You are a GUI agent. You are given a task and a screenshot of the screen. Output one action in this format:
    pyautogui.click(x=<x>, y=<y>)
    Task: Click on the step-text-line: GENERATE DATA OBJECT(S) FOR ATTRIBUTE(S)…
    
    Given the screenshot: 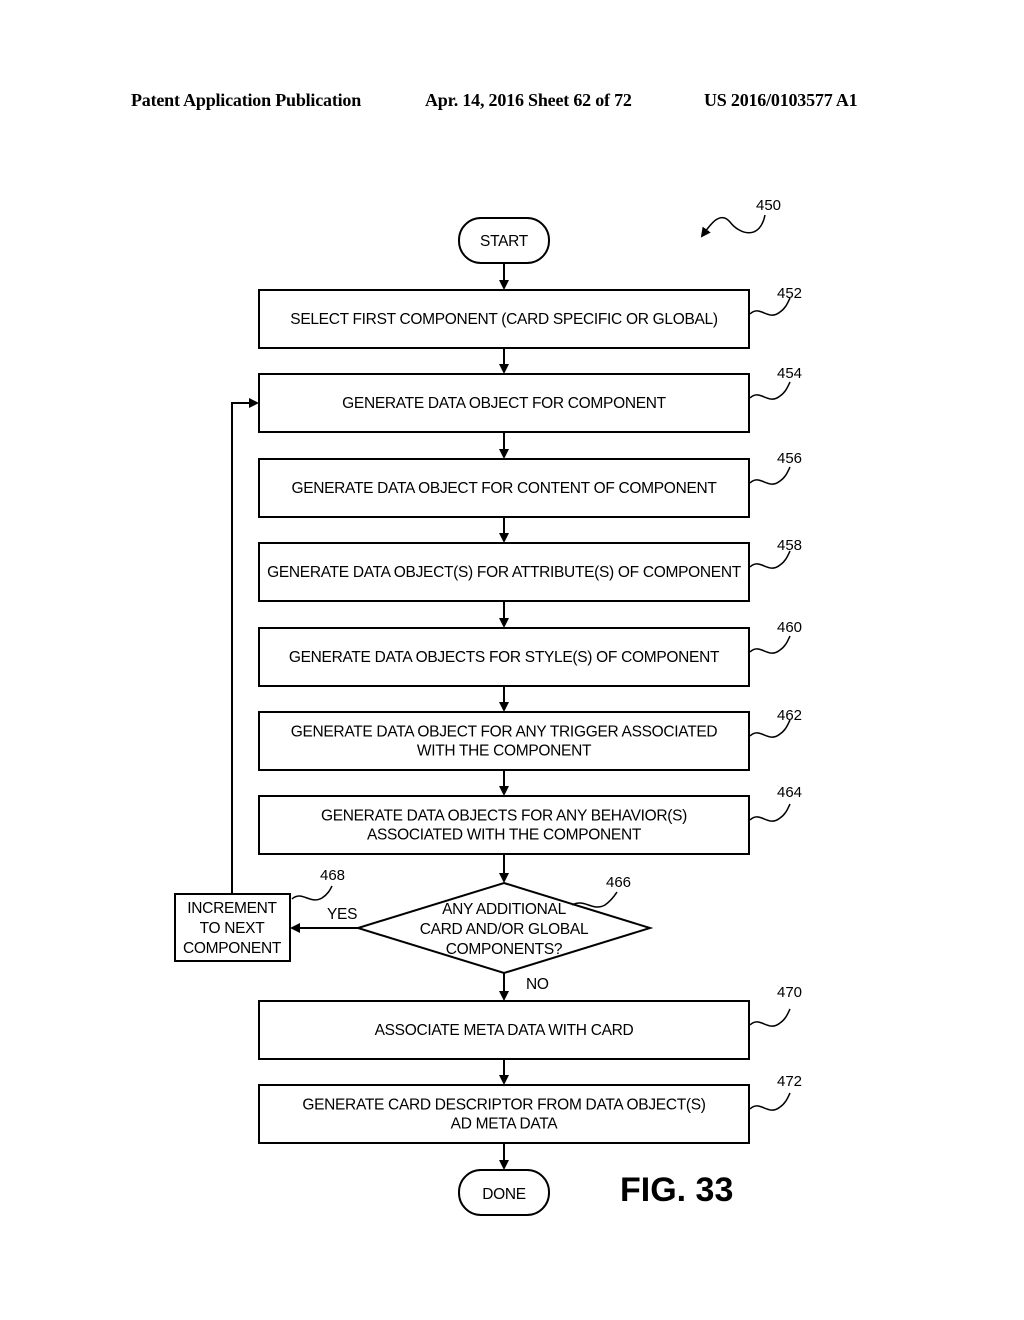 What is the action you would take?
    pyautogui.click(x=504, y=572)
    